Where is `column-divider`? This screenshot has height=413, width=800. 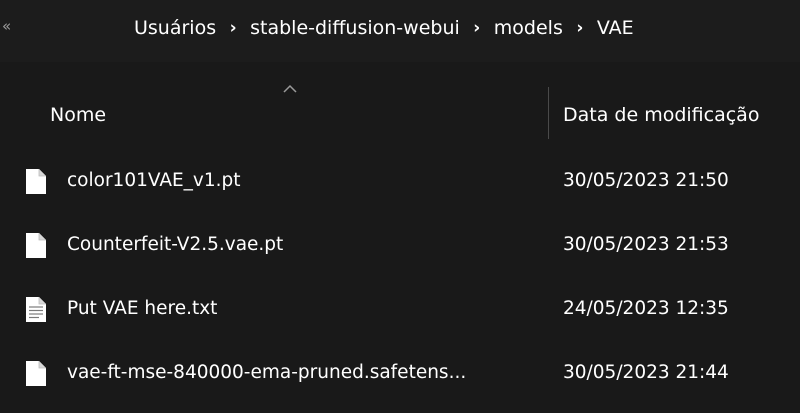 column-divider is located at coordinates (548, 113).